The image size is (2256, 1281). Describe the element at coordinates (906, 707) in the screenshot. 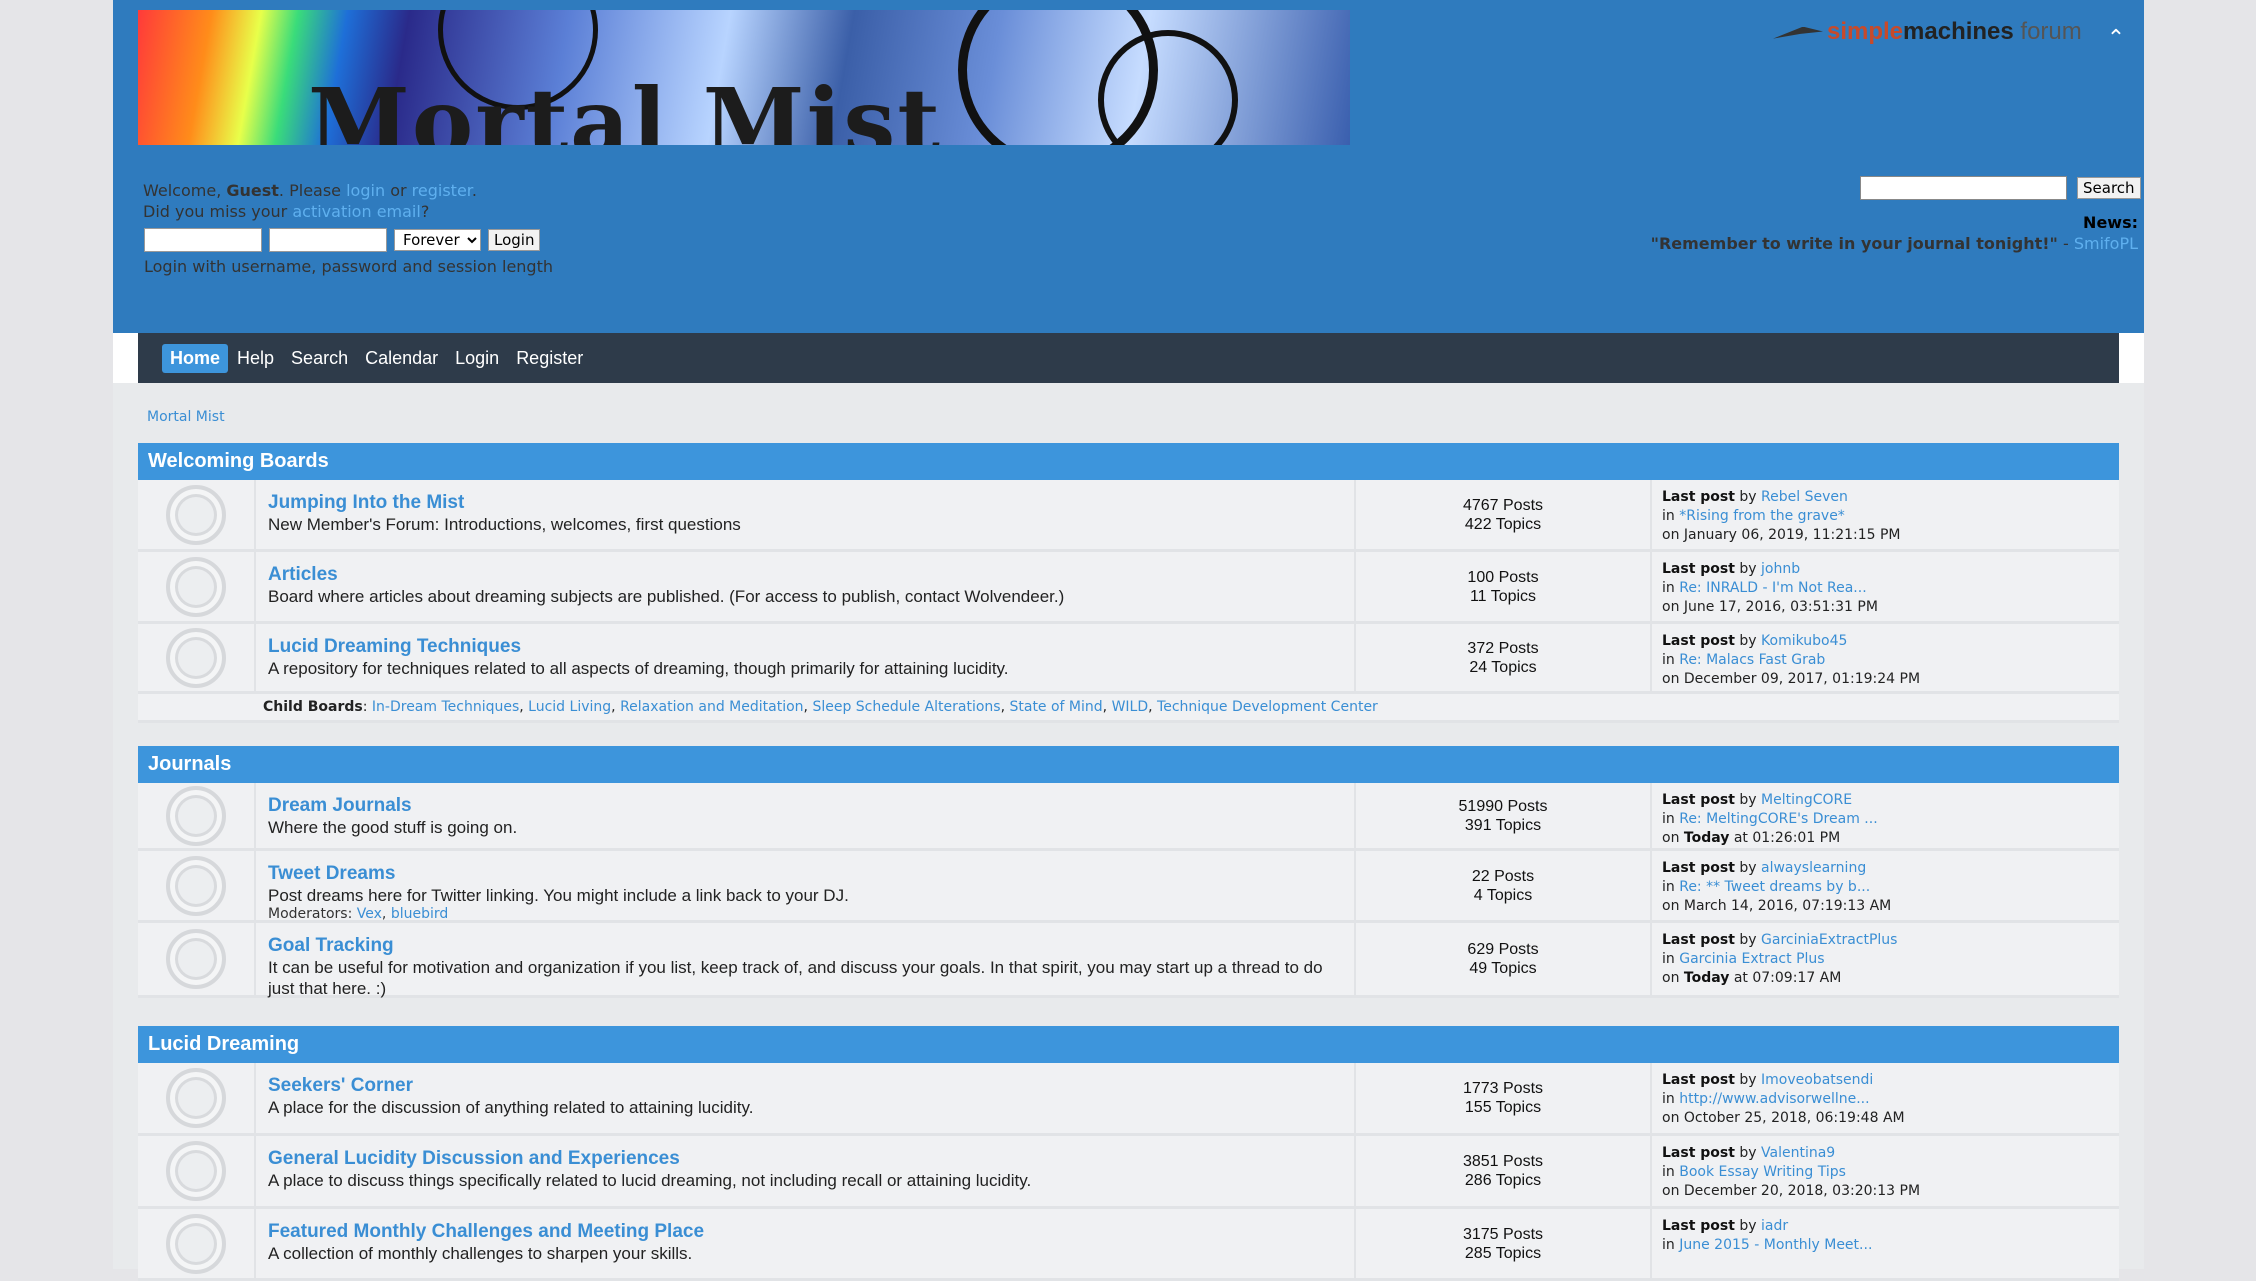

I see `child-board-link: Sleep Schedule Alterations` at that location.